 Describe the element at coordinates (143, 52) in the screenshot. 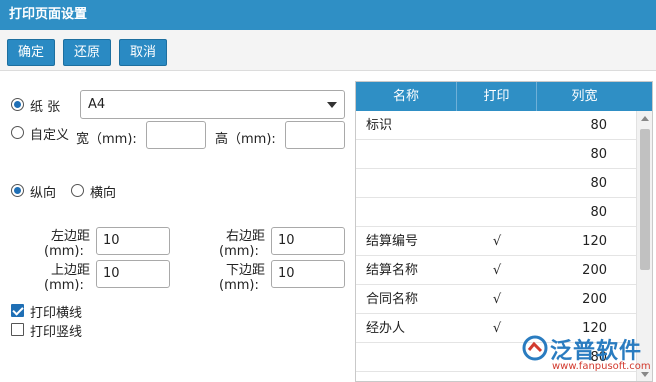

I see `cancel-button: 取消` at that location.